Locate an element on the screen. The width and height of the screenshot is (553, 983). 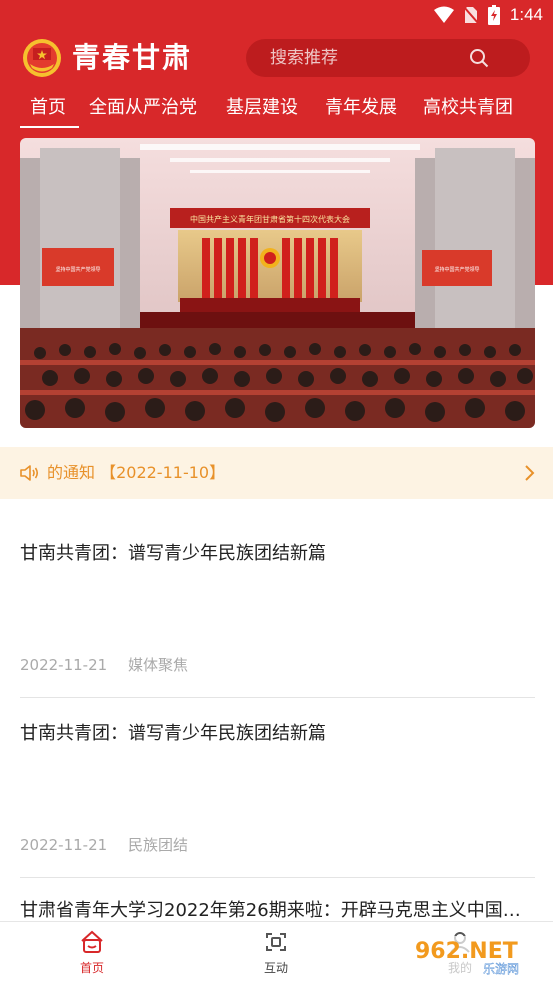
status-bar: 1:44 is located at coordinates (276, 16).